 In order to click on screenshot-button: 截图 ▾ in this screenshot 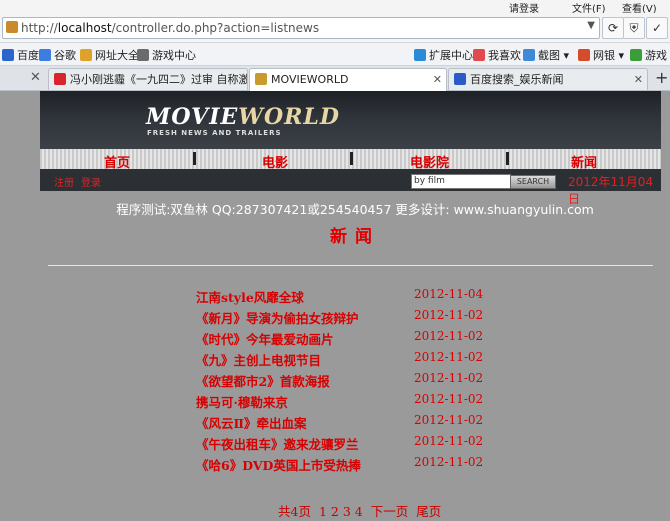, I will do `click(546, 55)`.